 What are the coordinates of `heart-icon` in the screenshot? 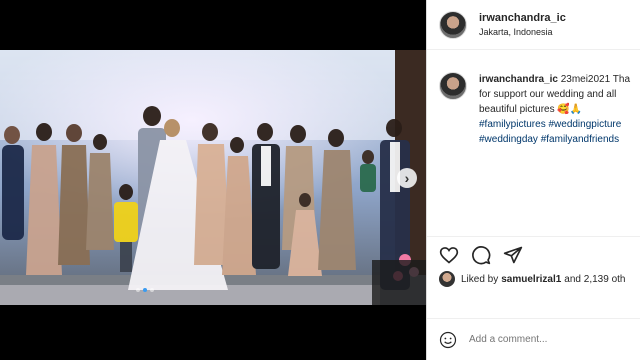 It's located at (449, 255).